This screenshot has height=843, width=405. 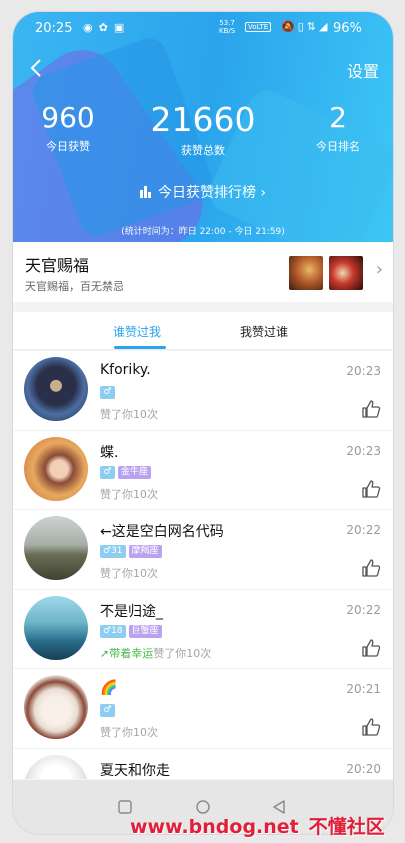 I want to click on stats-period: (统计时间为：昨日 22:00 - 今日 21:59), so click(x=203, y=232).